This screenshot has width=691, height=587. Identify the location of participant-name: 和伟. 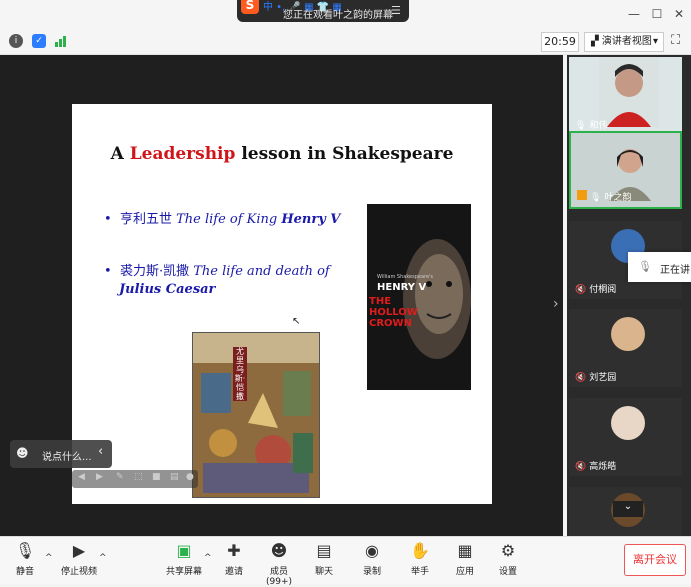
(598, 126).